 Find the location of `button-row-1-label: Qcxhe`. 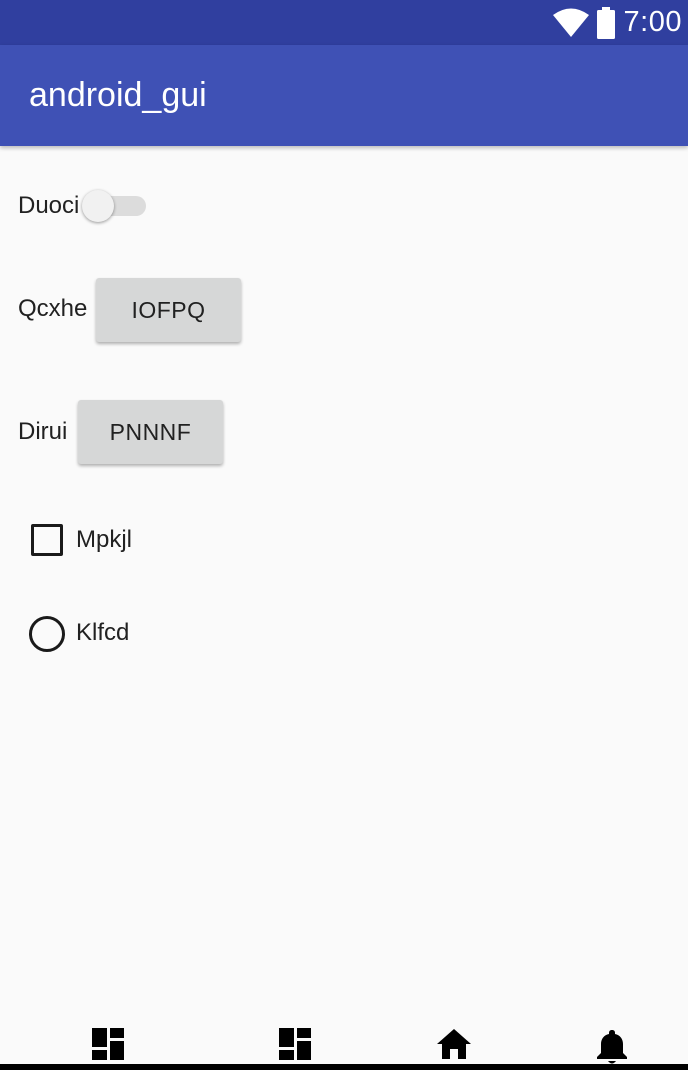

button-row-1-label: Qcxhe is located at coordinates (53, 308).